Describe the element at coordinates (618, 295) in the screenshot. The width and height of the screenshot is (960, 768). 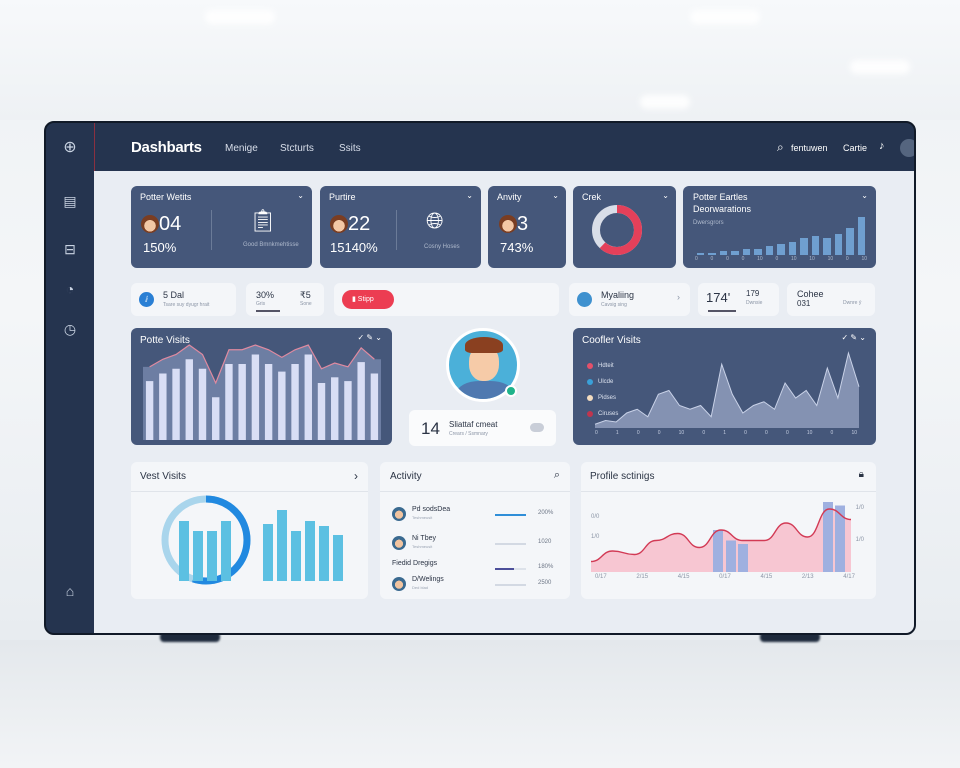
I see `pill-title: Myaliing` at that location.